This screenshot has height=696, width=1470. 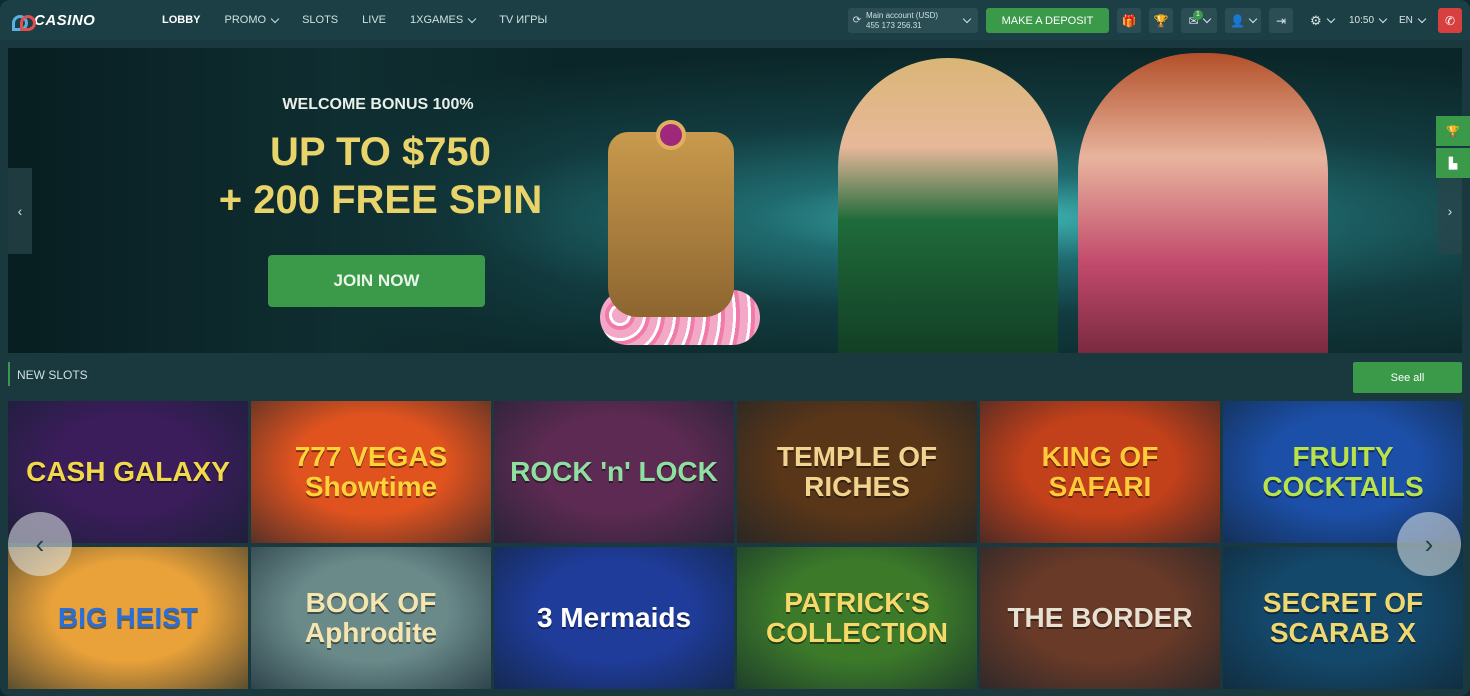 What do you see at coordinates (24, 21) in the screenshot?
I see `logo-mark-icon` at bounding box center [24, 21].